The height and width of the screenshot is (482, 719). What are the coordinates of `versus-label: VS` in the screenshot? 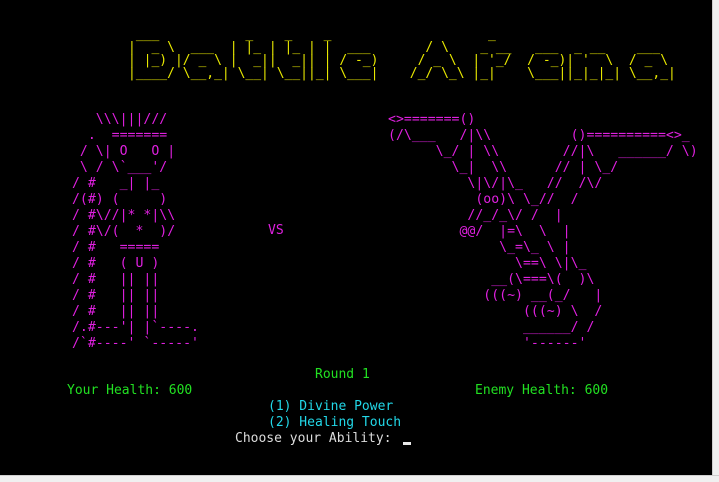 It's located at (276, 230).